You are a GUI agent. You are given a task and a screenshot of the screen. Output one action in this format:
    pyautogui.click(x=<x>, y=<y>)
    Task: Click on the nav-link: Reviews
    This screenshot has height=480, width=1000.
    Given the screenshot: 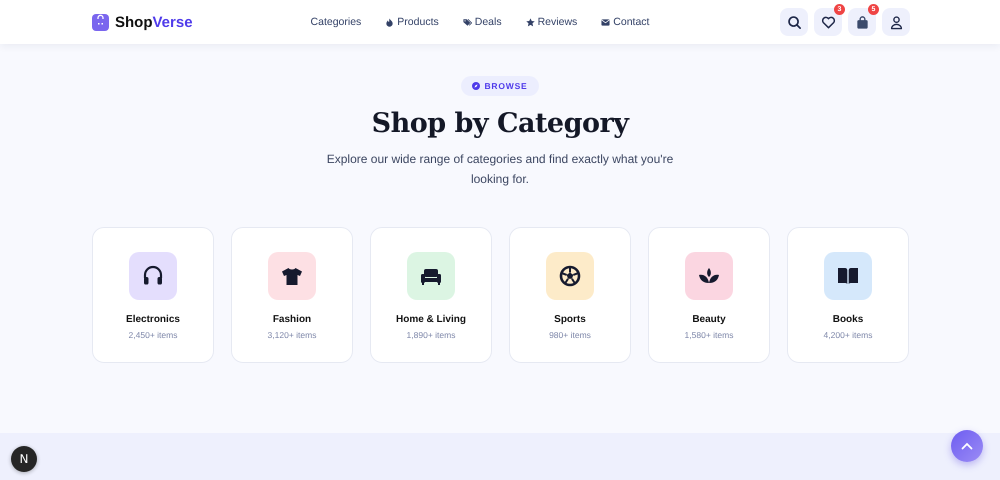 What is the action you would take?
    pyautogui.click(x=552, y=22)
    